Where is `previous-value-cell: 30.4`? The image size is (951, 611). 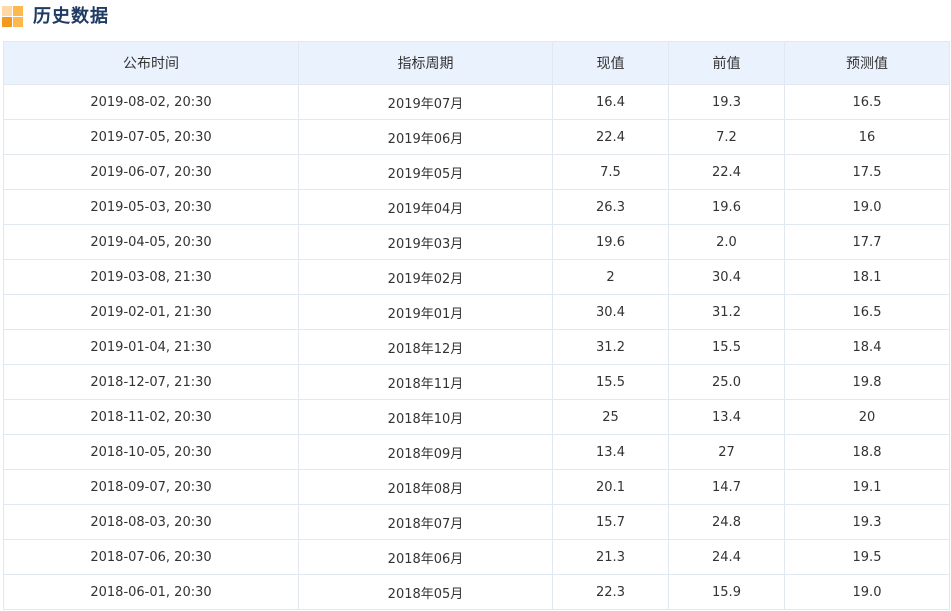
previous-value-cell: 30.4 is located at coordinates (726, 277).